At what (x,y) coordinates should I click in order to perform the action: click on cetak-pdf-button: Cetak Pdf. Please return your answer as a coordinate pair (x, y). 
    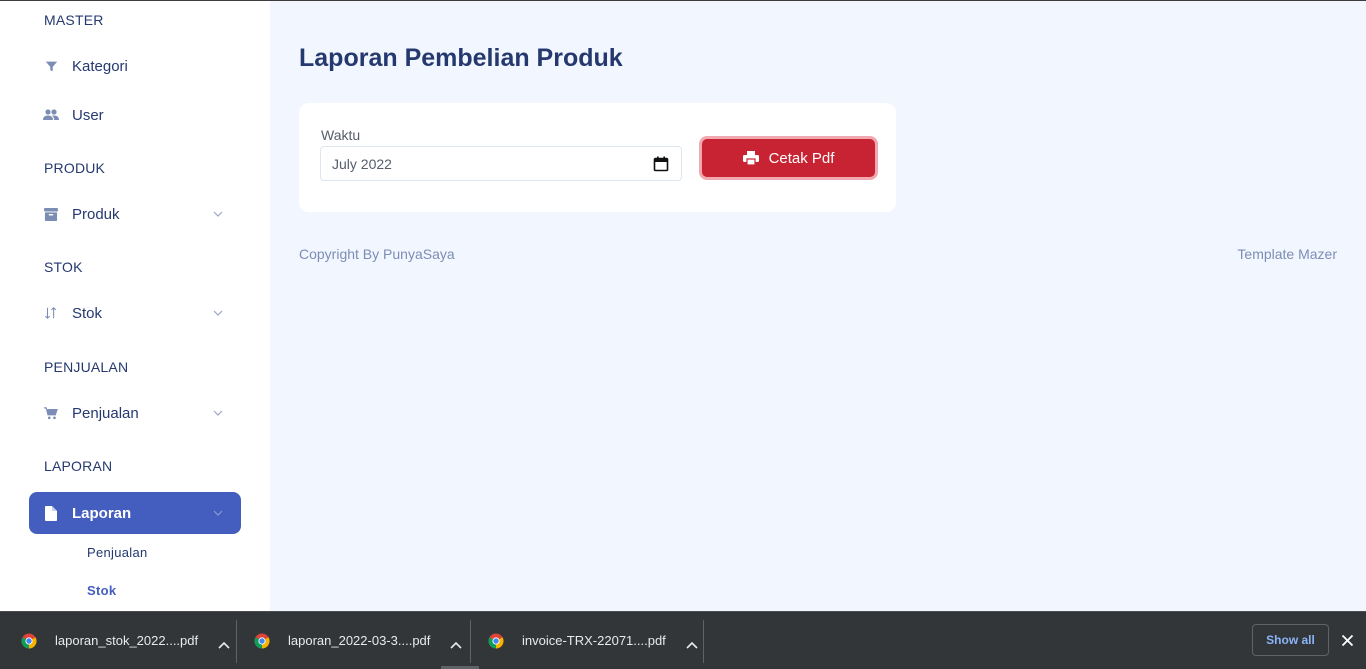
    Looking at the image, I should click on (788, 158).